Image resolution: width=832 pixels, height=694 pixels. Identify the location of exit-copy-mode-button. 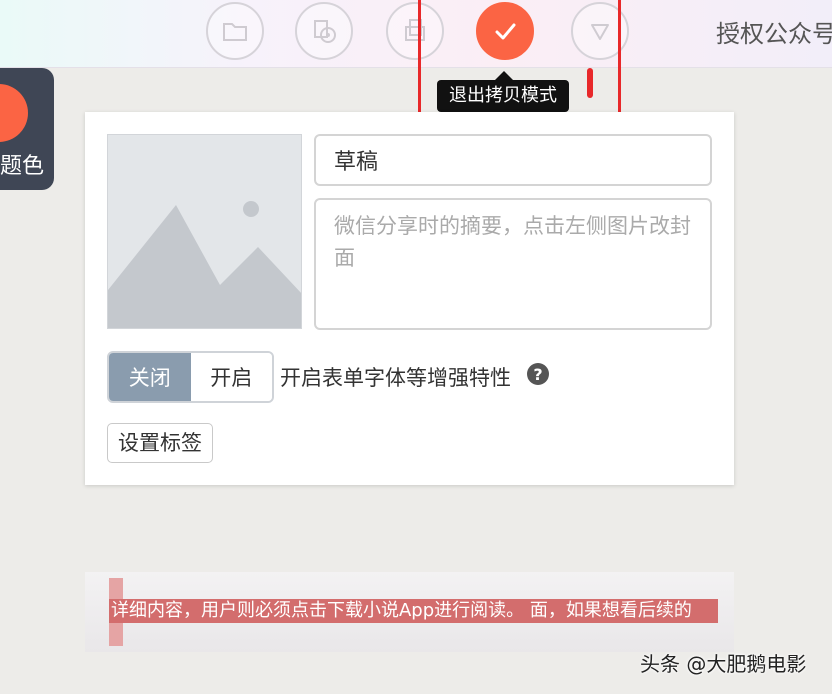
(505, 31).